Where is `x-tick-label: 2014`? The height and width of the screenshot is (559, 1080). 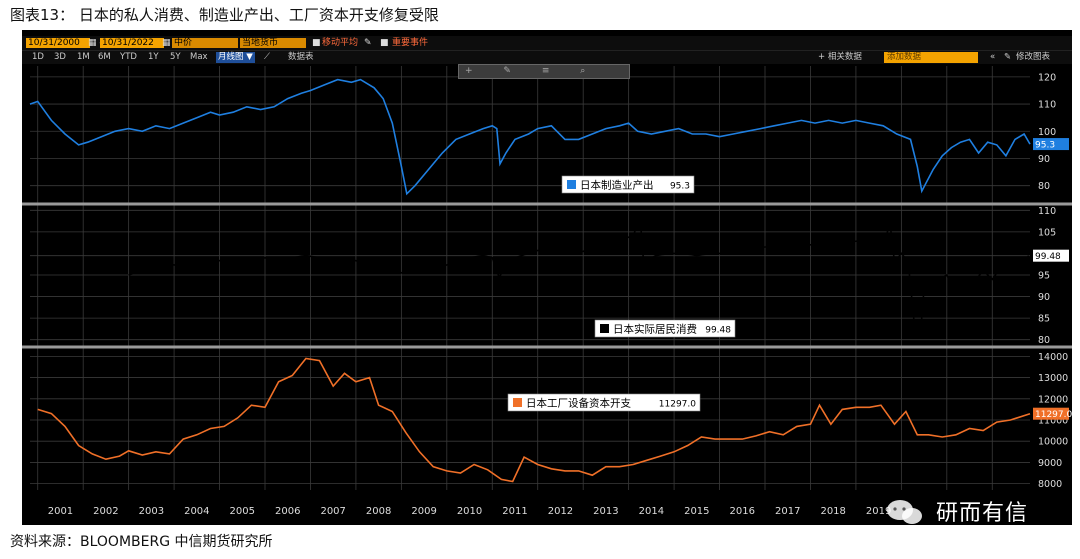
x-tick-label: 2014 is located at coordinates (651, 511).